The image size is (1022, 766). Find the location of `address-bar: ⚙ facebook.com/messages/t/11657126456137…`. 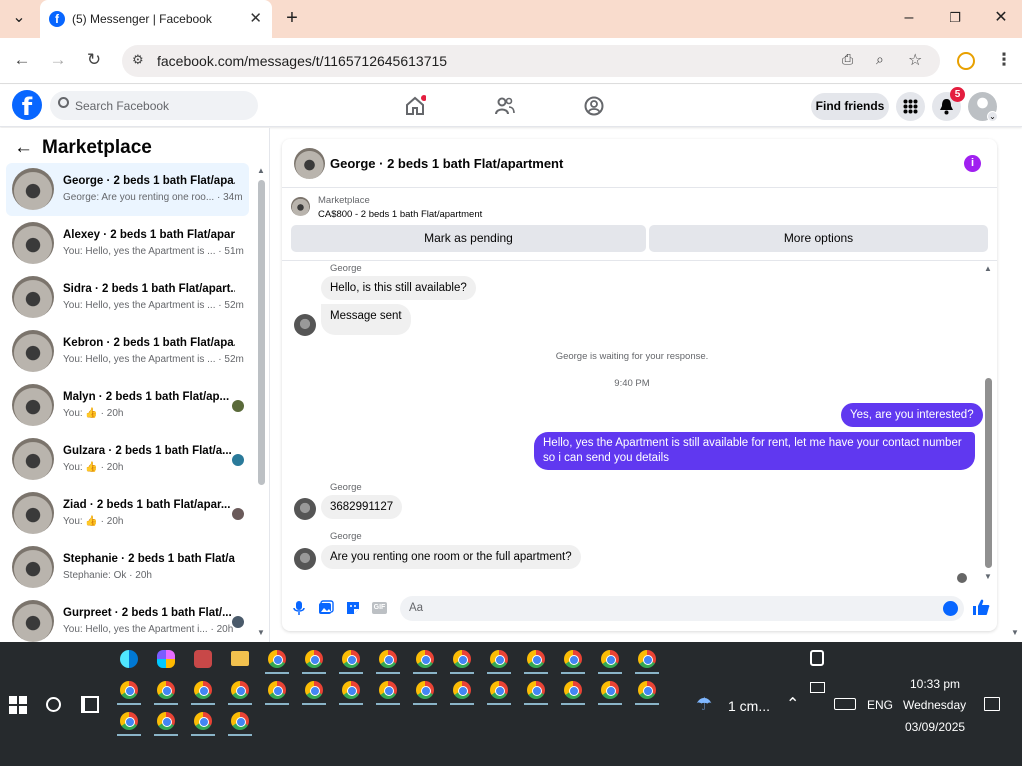

address-bar: ⚙ facebook.com/messages/t/11657126456137… is located at coordinates (531, 61).